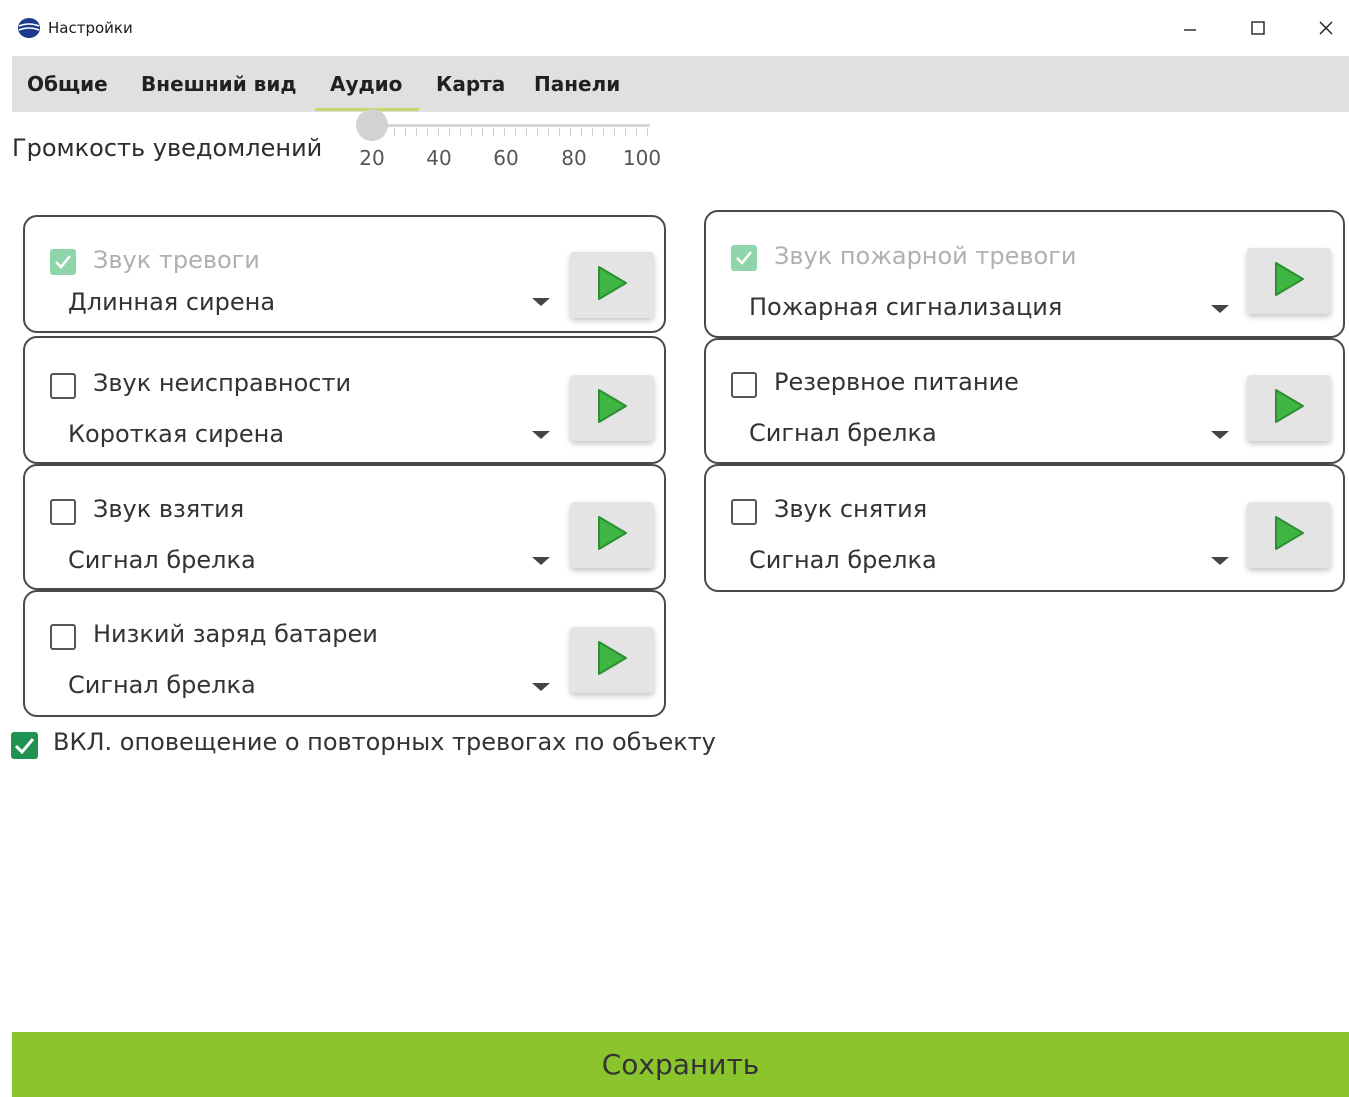 The image size is (1349, 1097). I want to click on volume-slider-track, so click(511, 125).